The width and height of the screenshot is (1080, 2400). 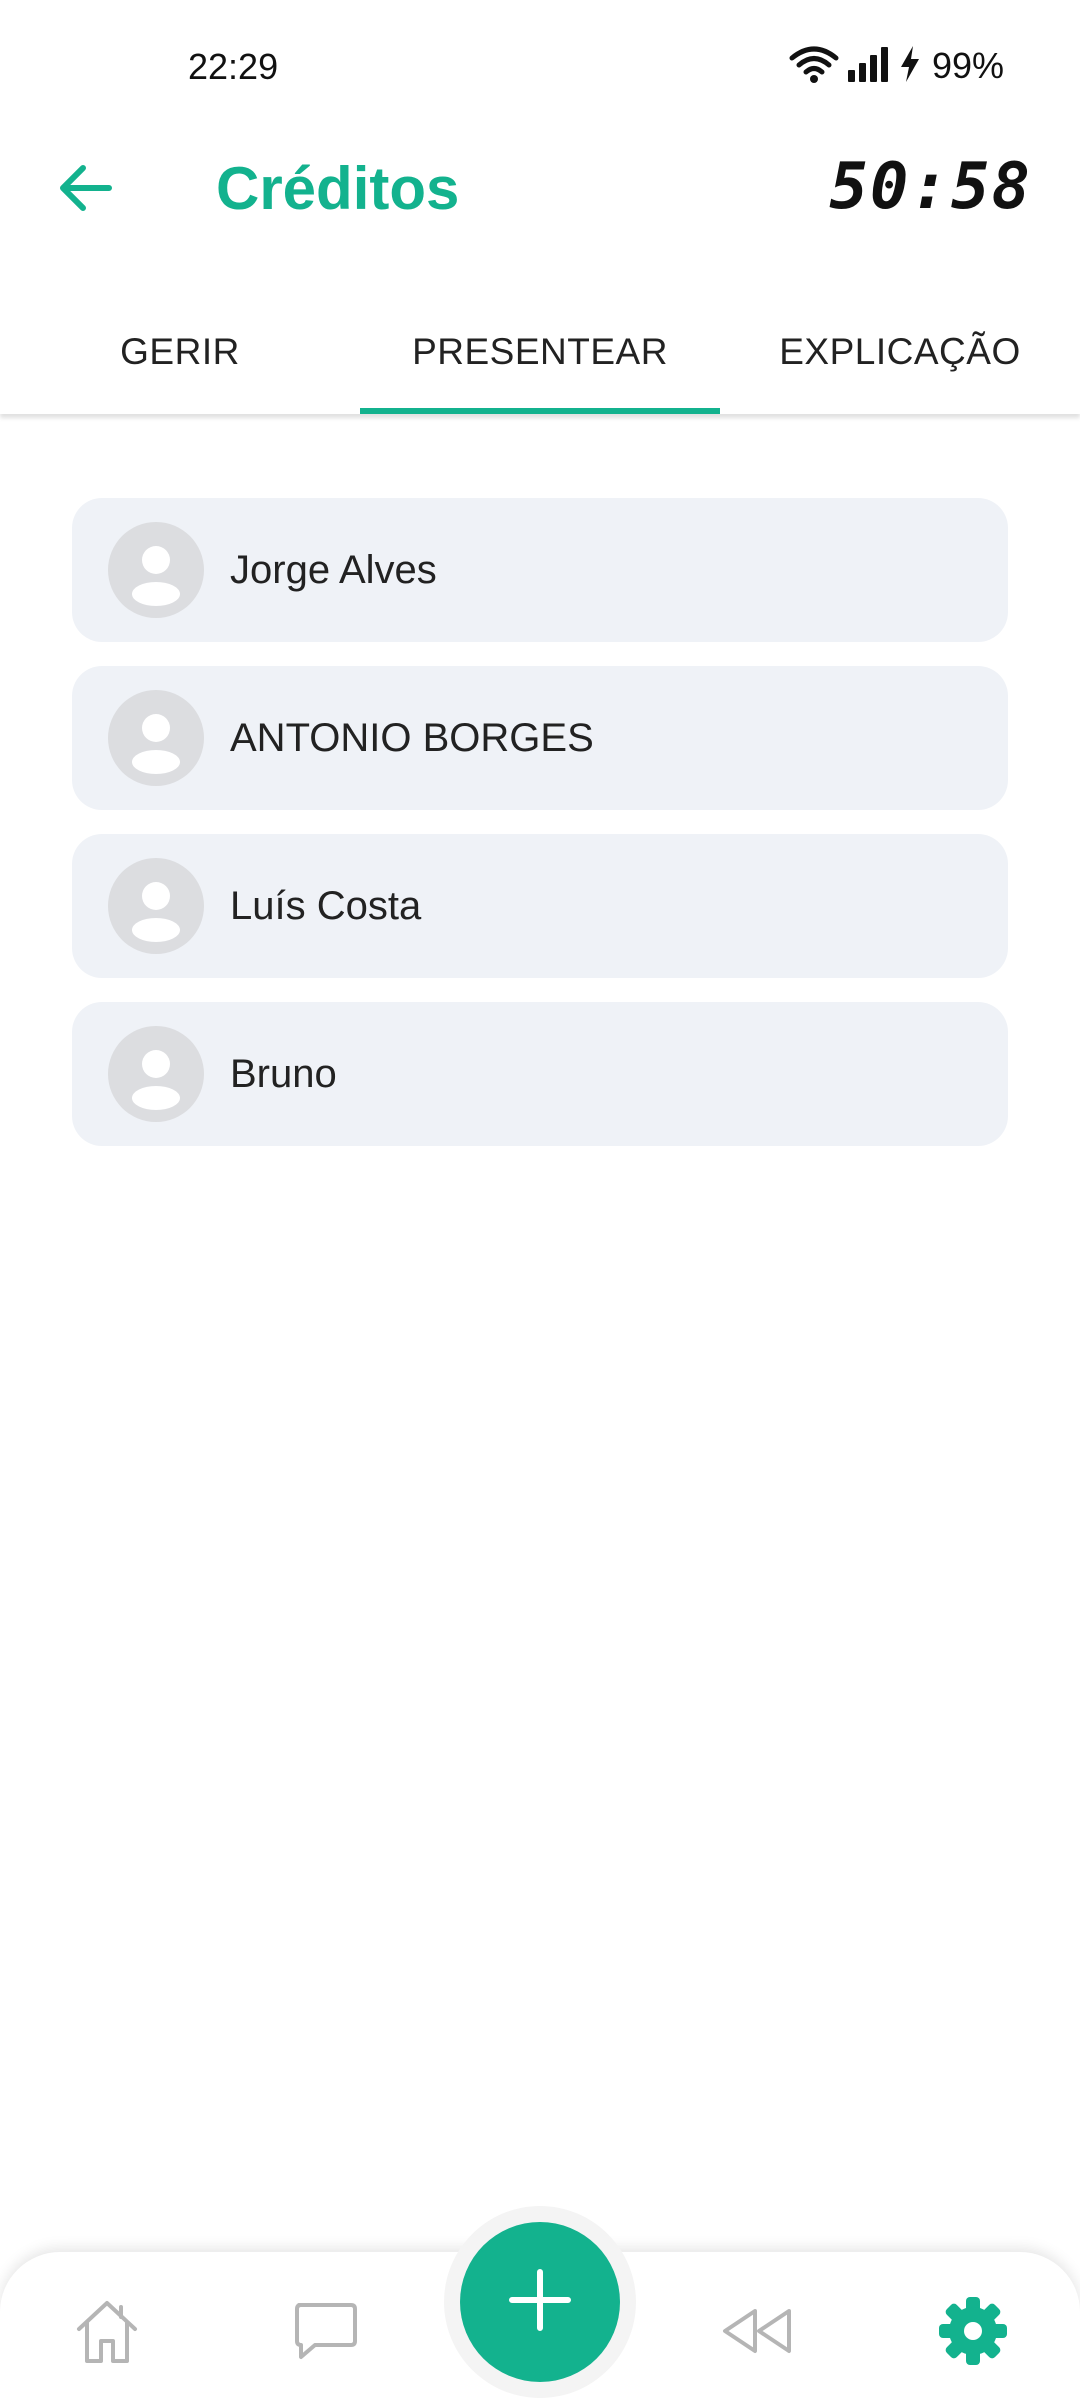 What do you see at coordinates (930, 187) in the screenshot?
I see `session-timer: 50:58` at bounding box center [930, 187].